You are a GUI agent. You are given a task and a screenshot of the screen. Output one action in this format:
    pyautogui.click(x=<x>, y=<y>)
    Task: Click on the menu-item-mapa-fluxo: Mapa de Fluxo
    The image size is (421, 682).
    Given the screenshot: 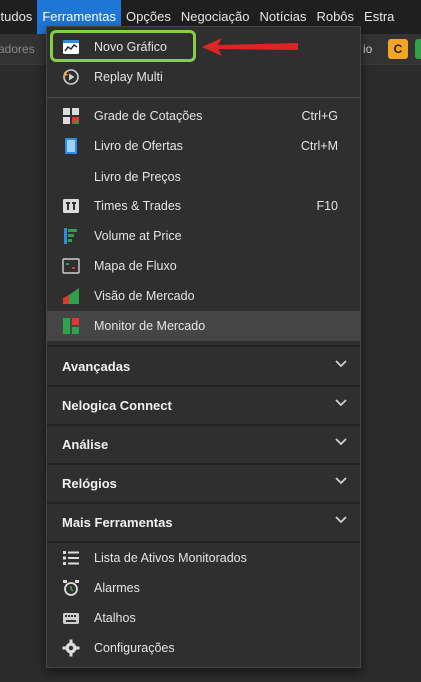 What is the action you would take?
    pyautogui.click(x=203, y=266)
    